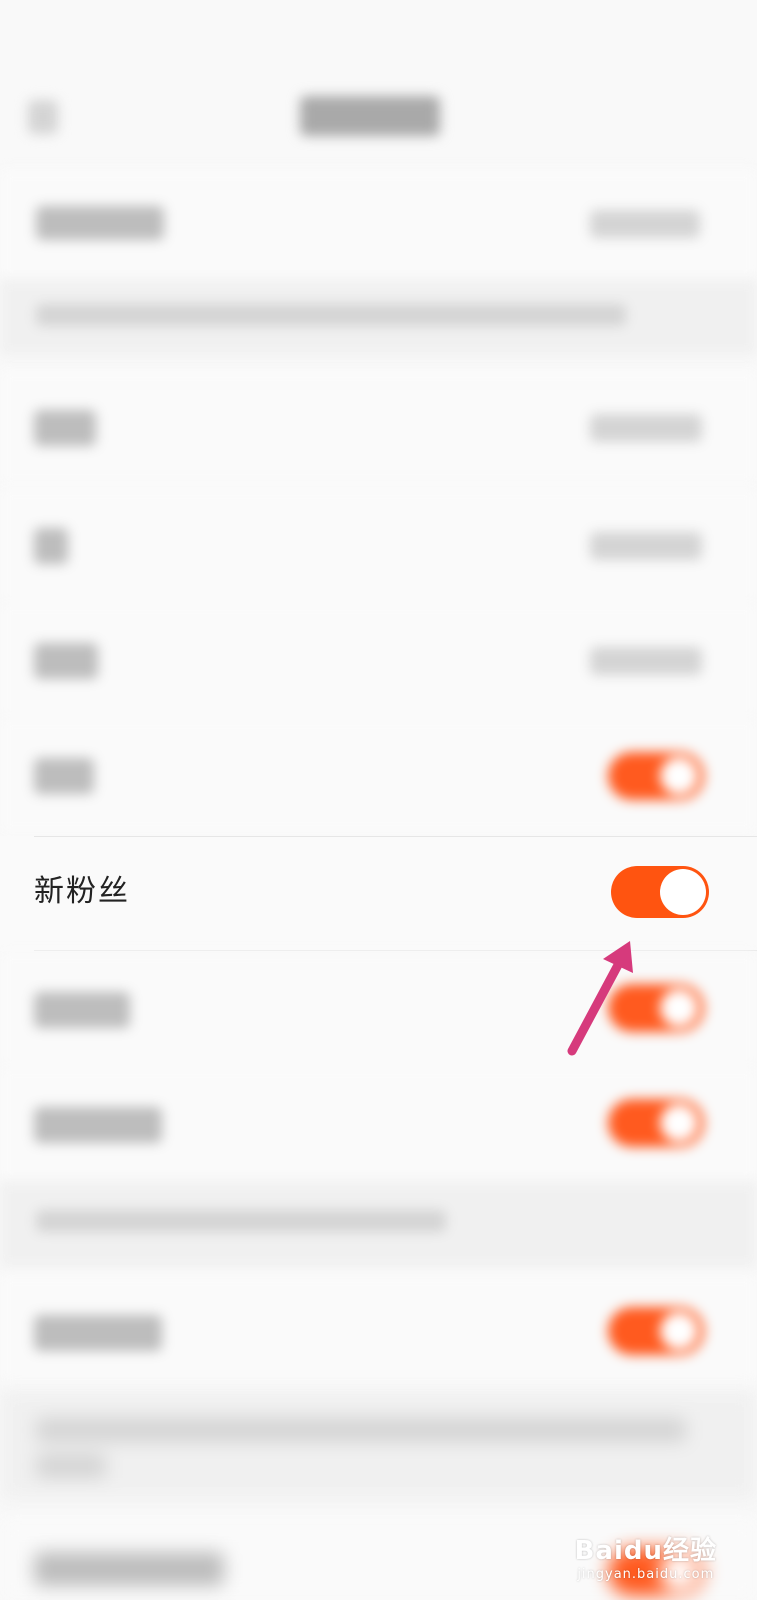 This screenshot has width=757, height=1600. I want to click on new-fans-label: 新粉丝, so click(82, 891).